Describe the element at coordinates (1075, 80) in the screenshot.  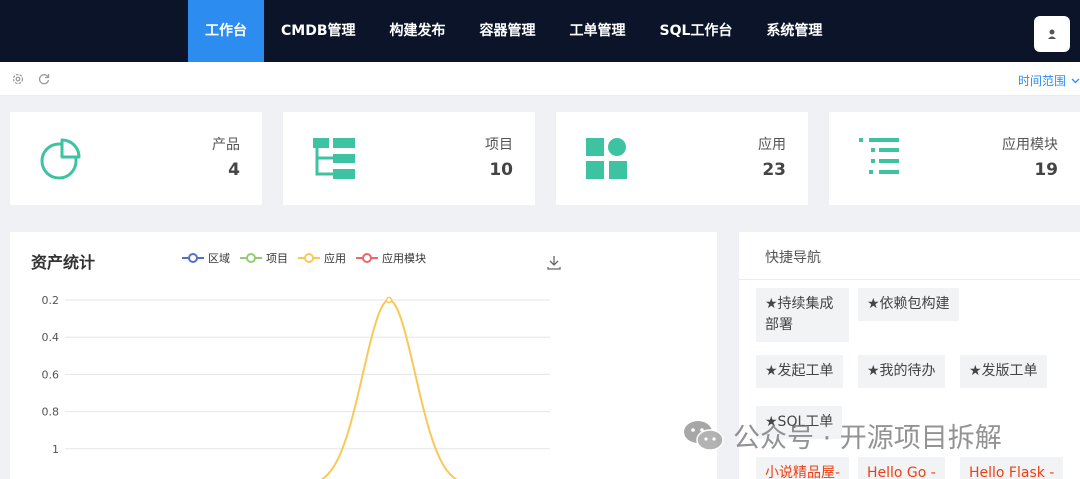
I see `chevron-down-icon` at that location.